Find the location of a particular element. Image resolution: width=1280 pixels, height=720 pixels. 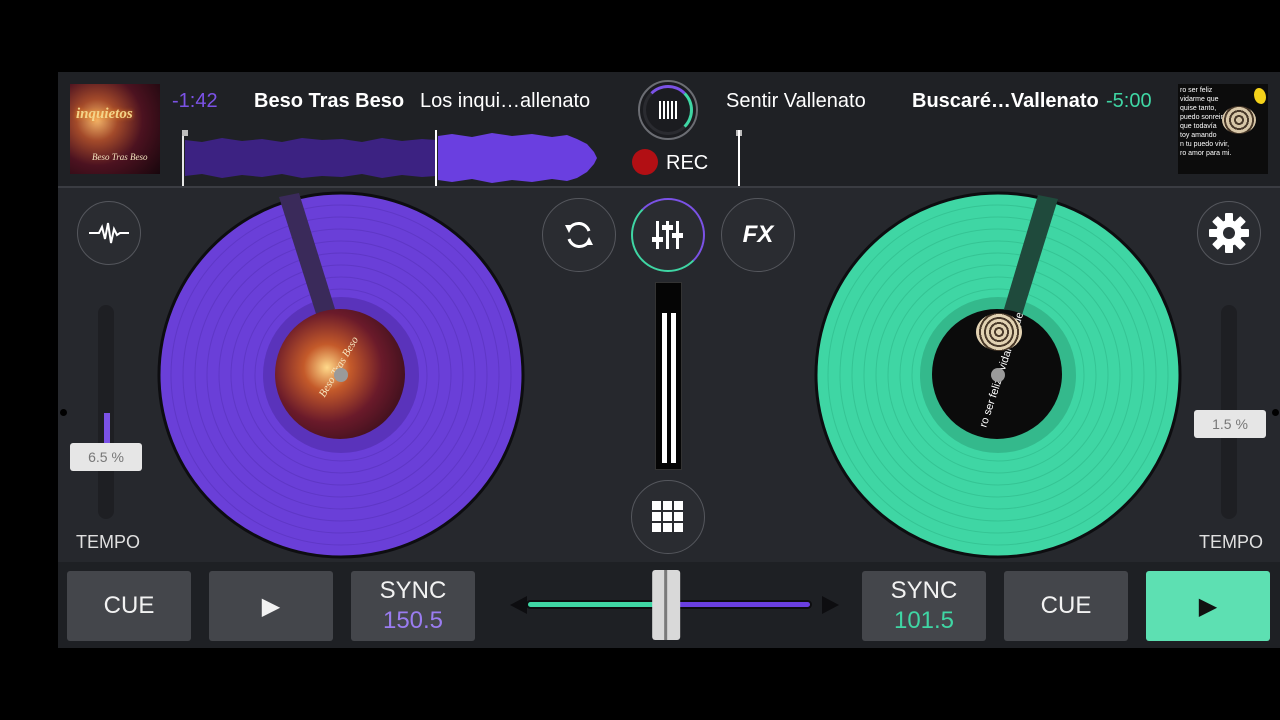

deck-a-turntable: Beso Tras Beso is located at coordinates (341, 375).